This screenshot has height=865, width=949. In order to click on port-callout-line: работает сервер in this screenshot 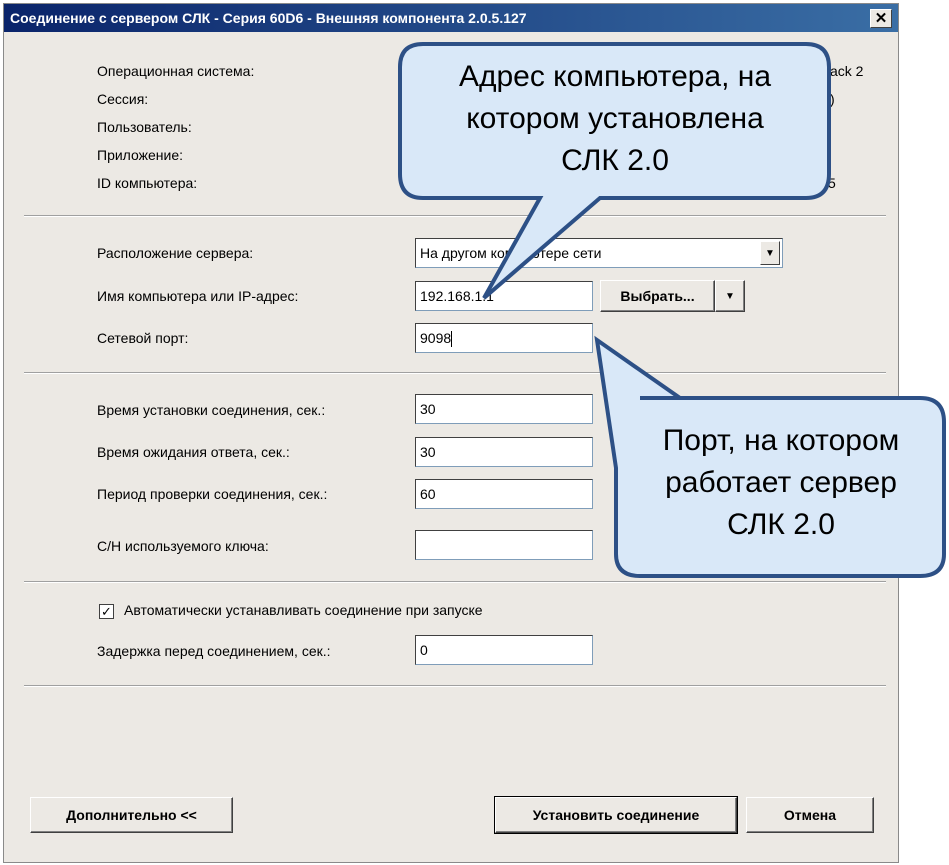, I will do `click(781, 482)`.